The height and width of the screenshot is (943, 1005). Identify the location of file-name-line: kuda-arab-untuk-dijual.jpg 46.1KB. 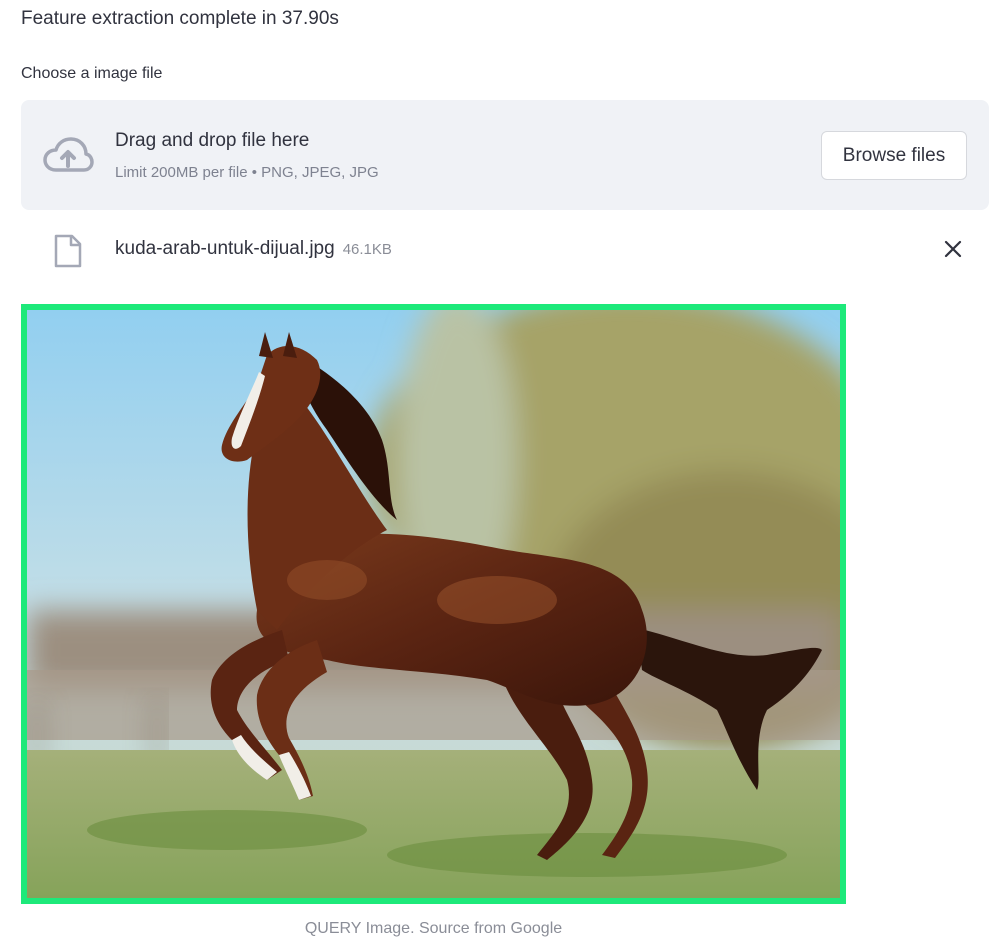
(253, 249).